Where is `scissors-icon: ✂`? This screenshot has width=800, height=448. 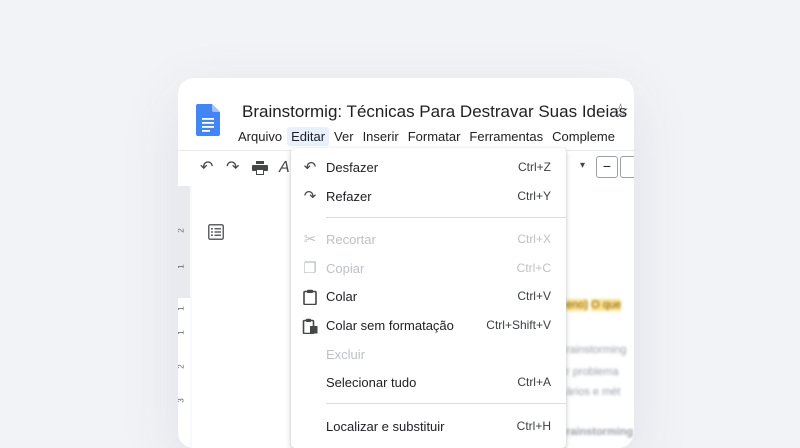 scissors-icon: ✂ is located at coordinates (310, 239).